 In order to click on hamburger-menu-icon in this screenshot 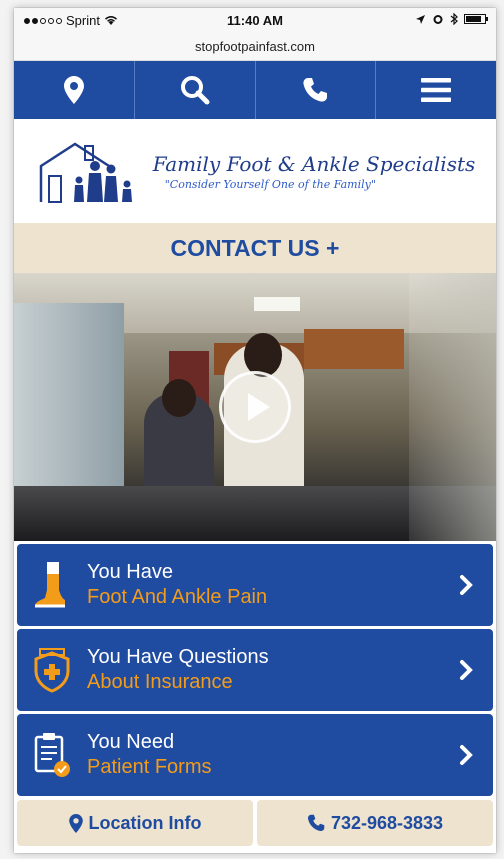, I will do `click(436, 90)`.